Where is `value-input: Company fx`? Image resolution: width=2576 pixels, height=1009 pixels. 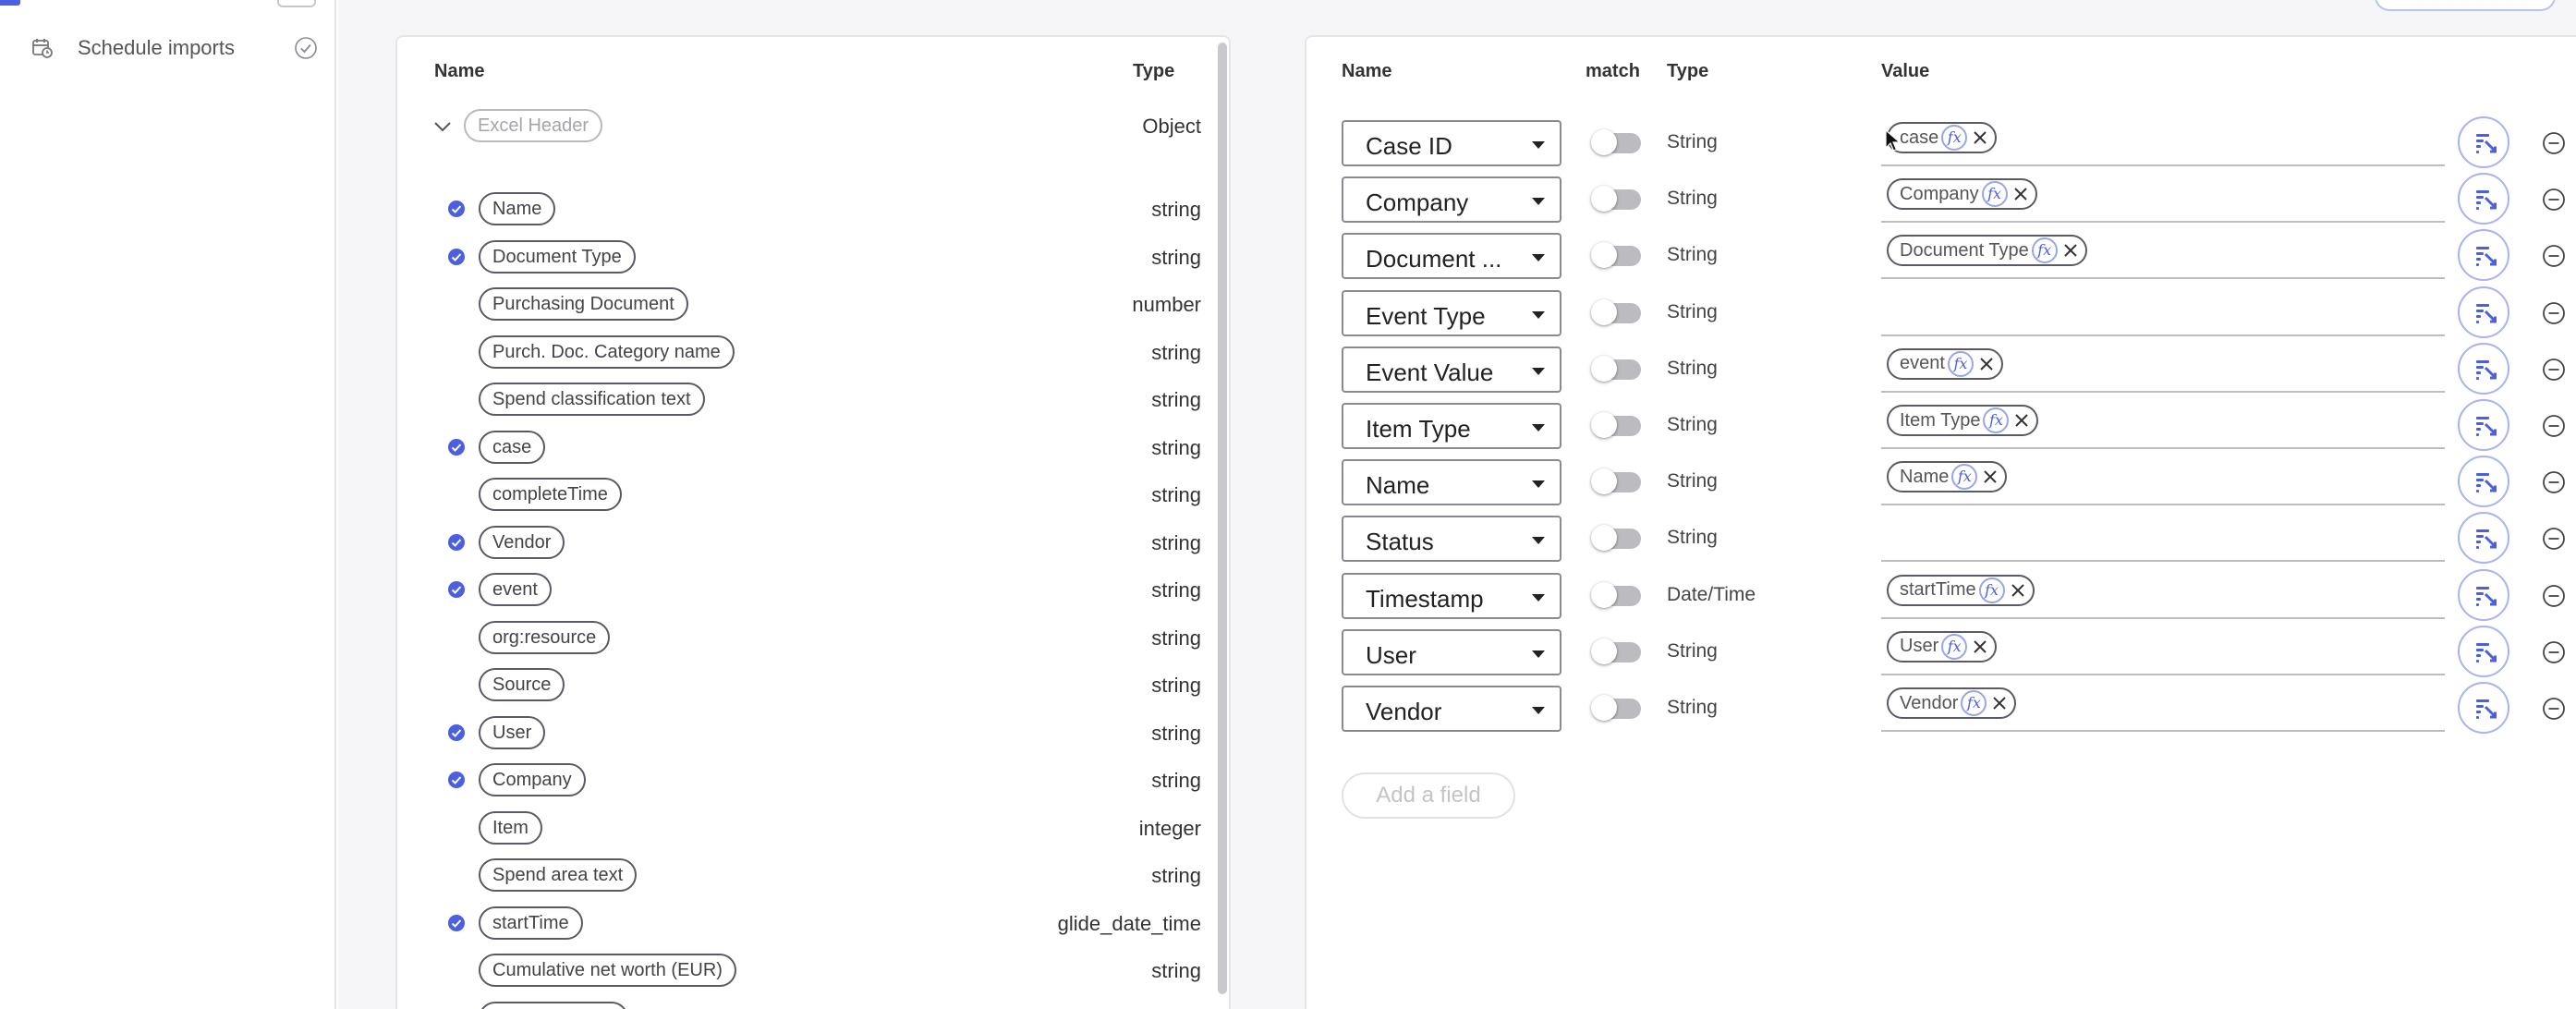
value-input: Company fx is located at coordinates (2163, 200).